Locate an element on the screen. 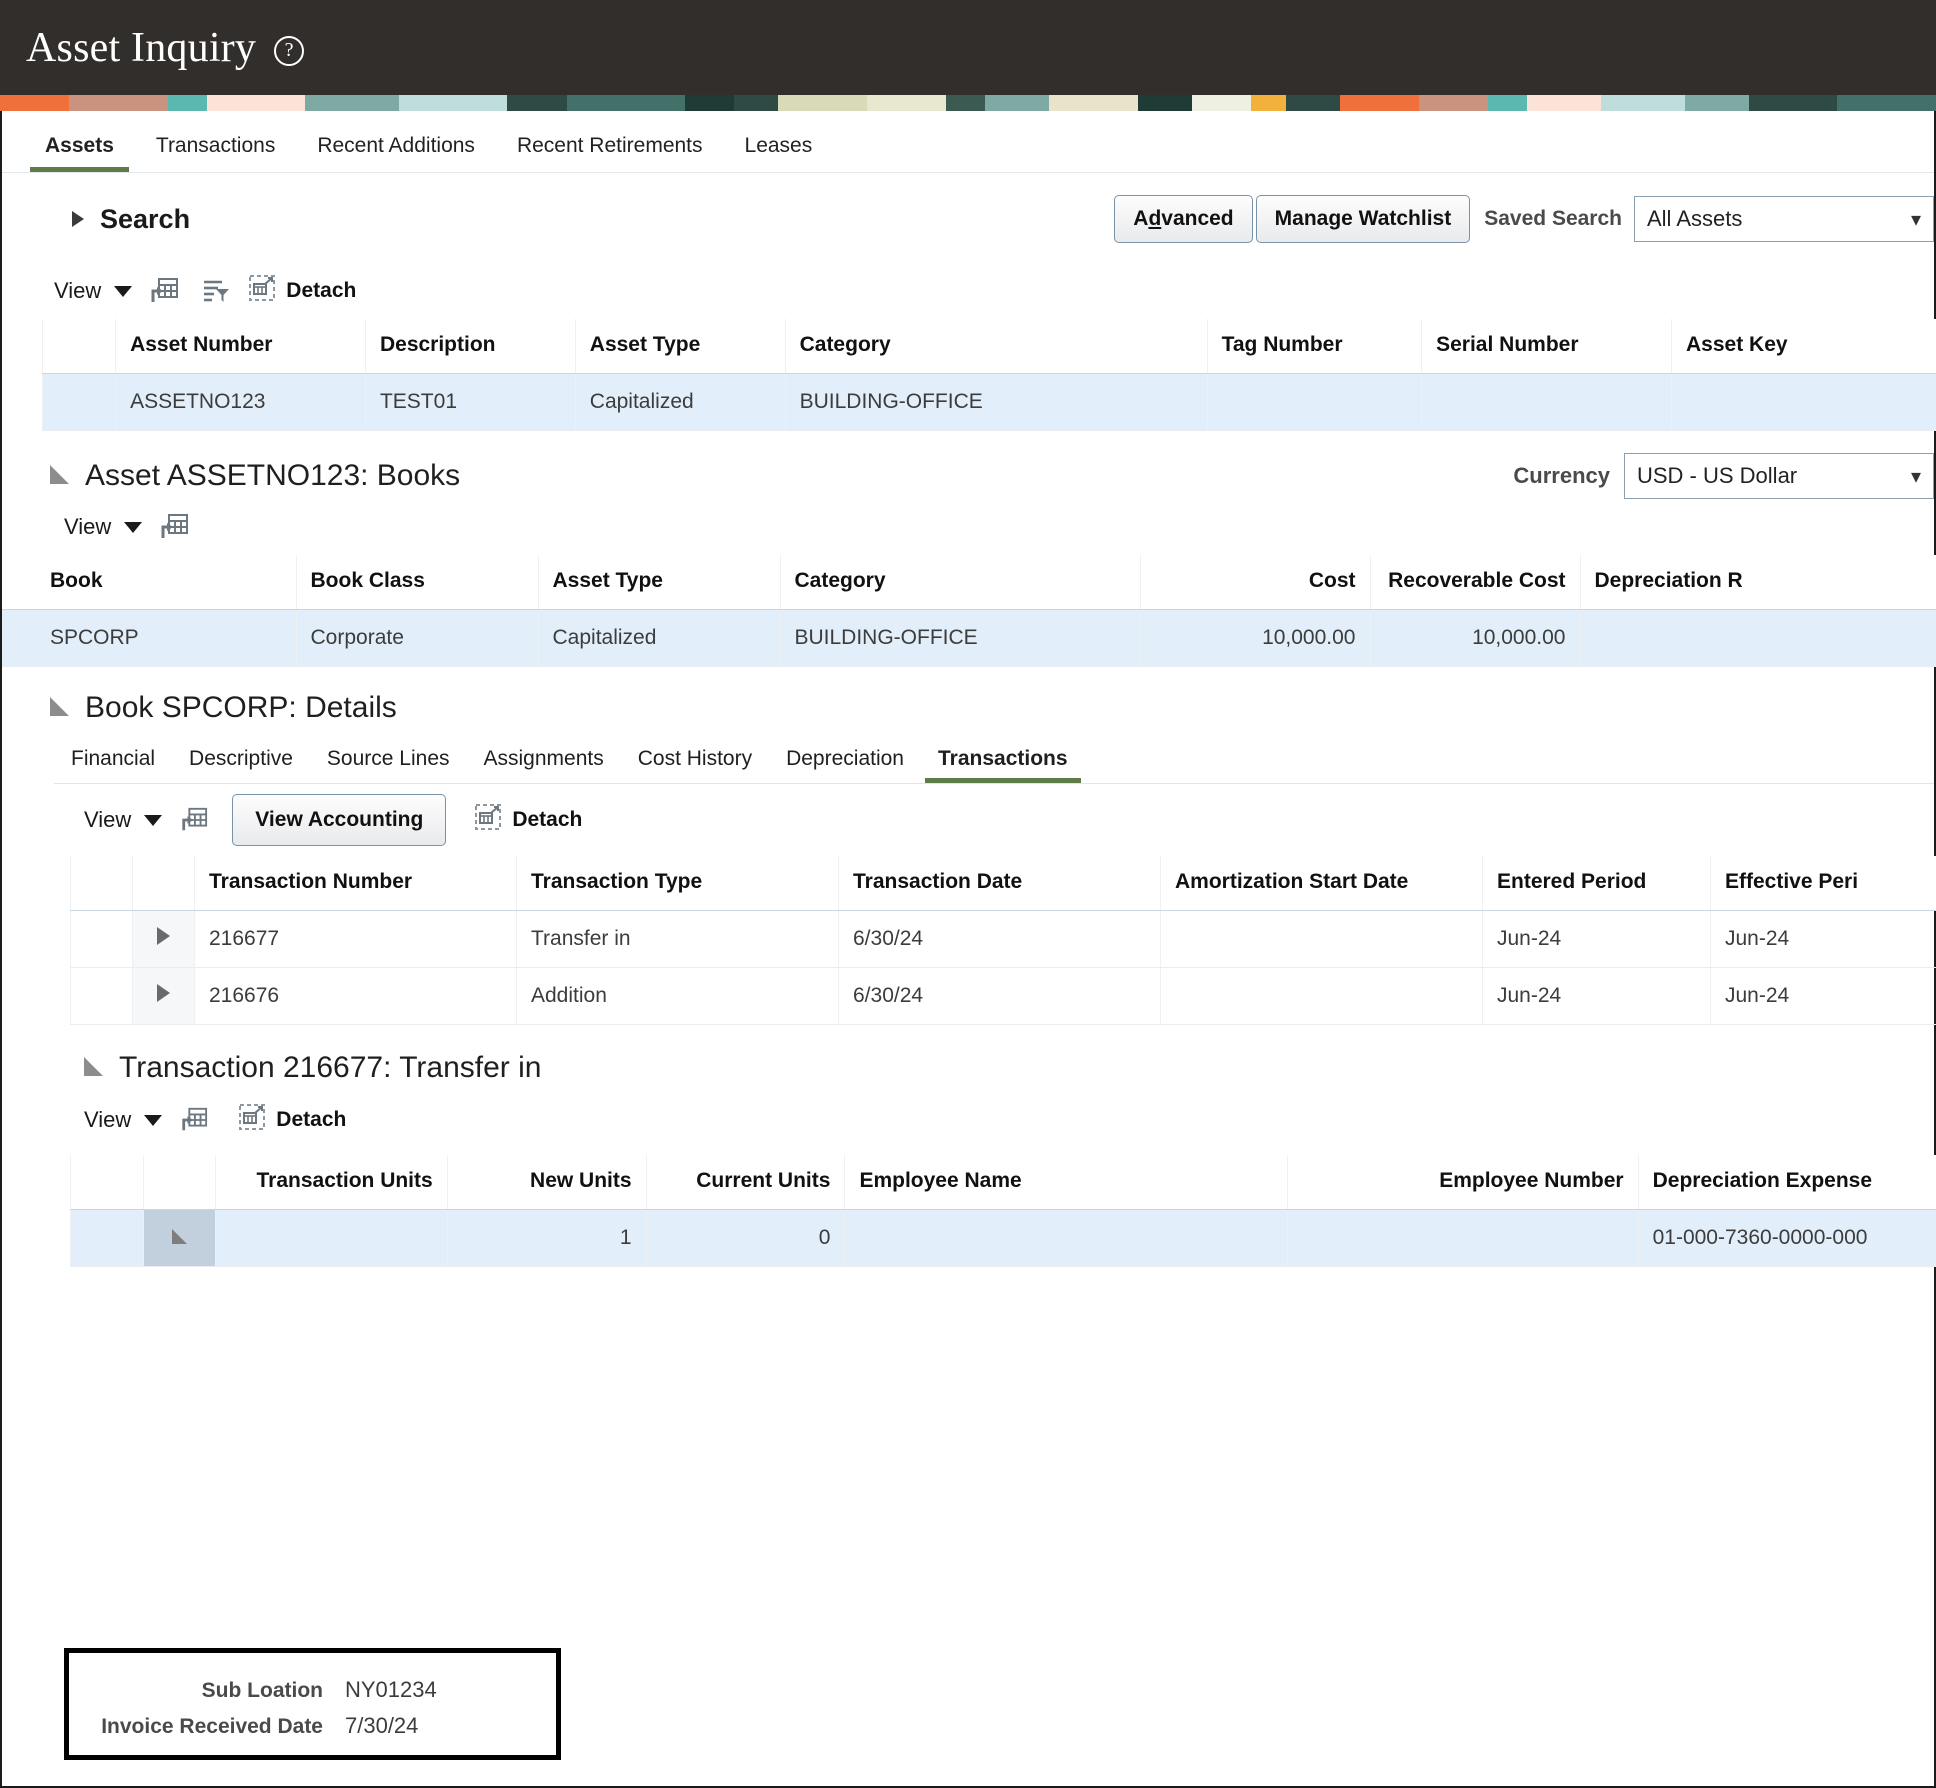 The height and width of the screenshot is (1788, 1936). manage-watchlist-button: Manage Watchlist is located at coordinates (1363, 219).